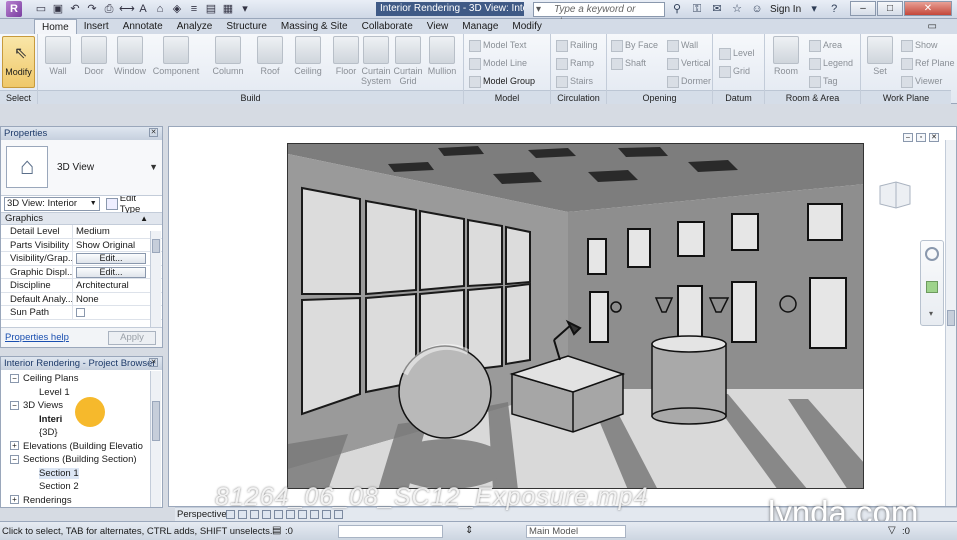 The image size is (957, 540). I want to click on view-close-icon: ✕, so click(934, 137).